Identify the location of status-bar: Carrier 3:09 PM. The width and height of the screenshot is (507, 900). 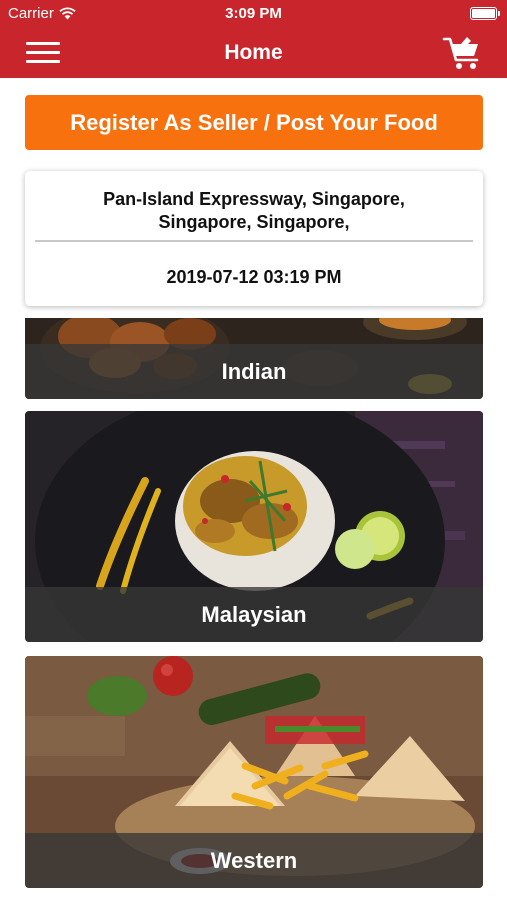
(253, 14).